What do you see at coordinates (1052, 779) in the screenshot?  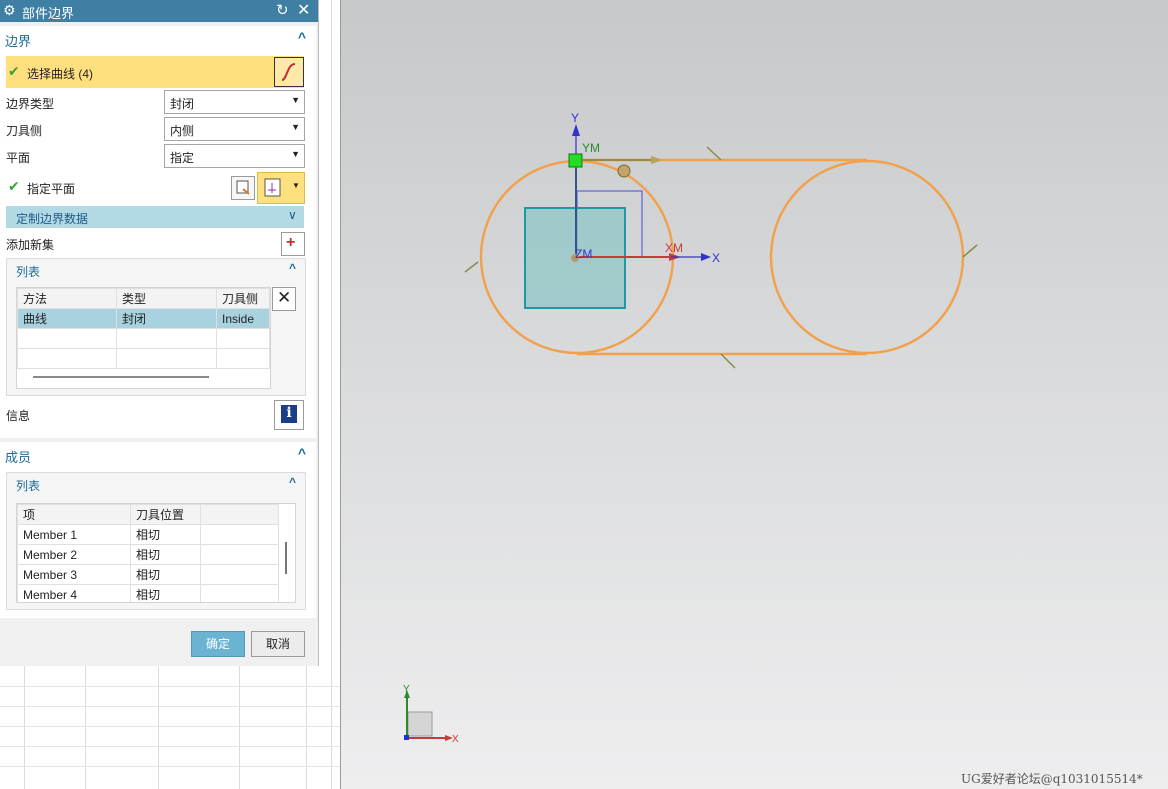 I see `watermark: UG爱好者论坛@q1031015514*` at bounding box center [1052, 779].